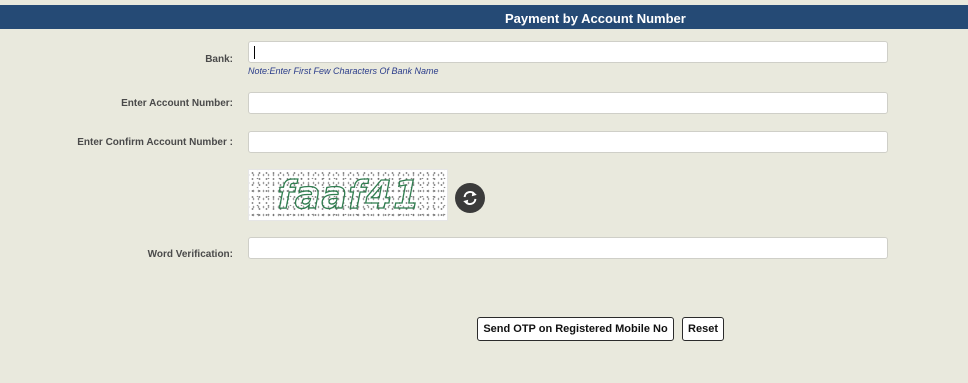 The image size is (968, 383). Describe the element at coordinates (219, 59) in the screenshot. I see `bank-label: Bank:` at that location.